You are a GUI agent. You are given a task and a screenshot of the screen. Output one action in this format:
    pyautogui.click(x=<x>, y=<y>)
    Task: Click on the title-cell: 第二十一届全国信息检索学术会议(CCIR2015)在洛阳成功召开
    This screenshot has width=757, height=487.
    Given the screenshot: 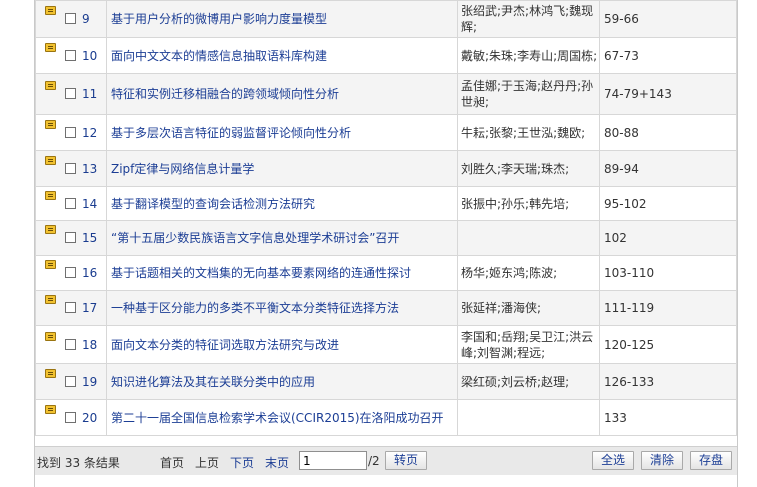 What is the action you would take?
    pyautogui.click(x=282, y=417)
    